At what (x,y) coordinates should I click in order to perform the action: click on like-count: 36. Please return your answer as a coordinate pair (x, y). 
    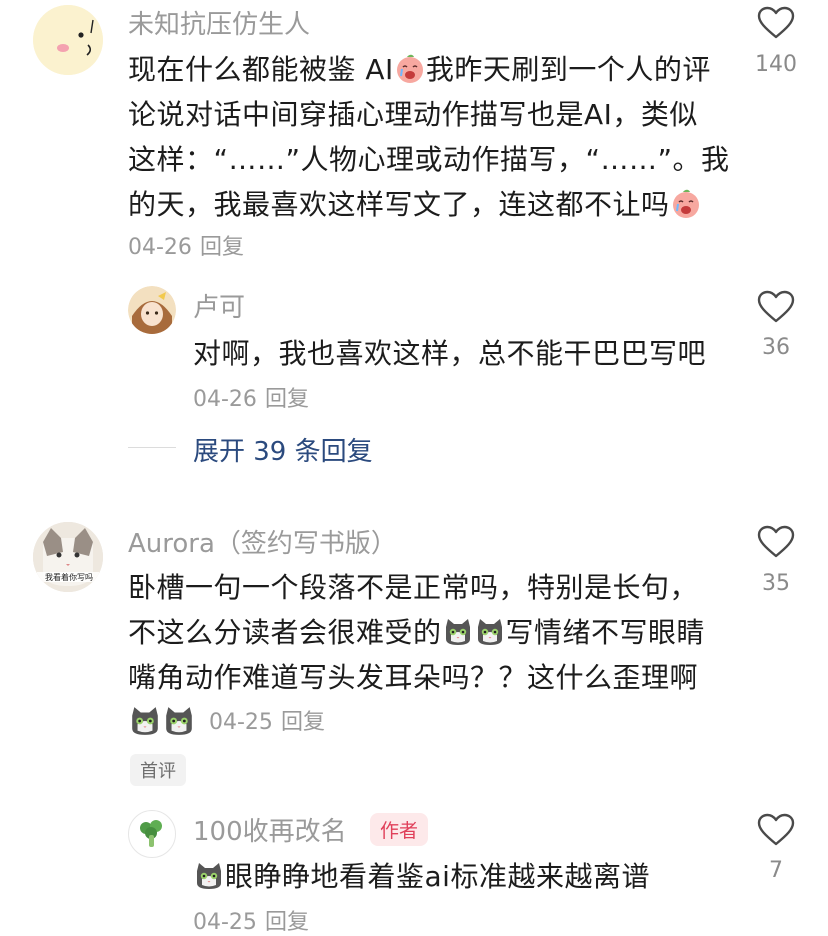
    Looking at the image, I should click on (776, 347).